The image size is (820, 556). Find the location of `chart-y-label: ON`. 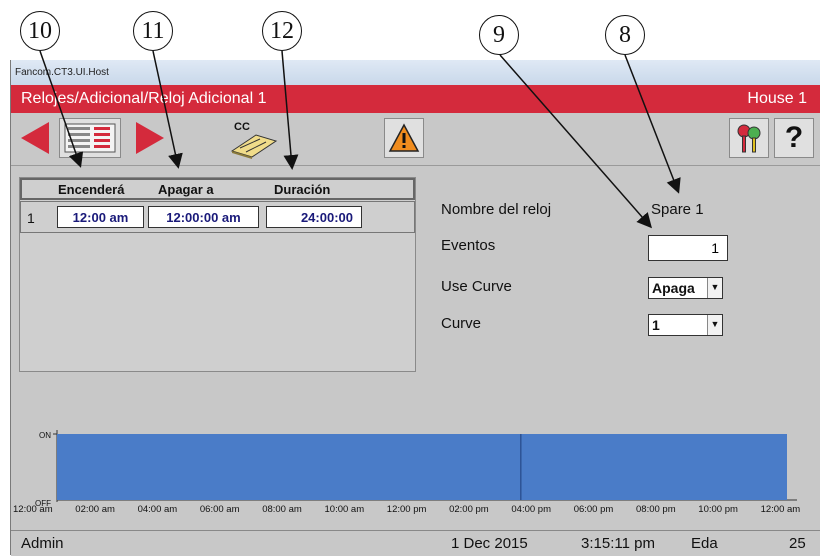

chart-y-label: ON is located at coordinates (45, 435).